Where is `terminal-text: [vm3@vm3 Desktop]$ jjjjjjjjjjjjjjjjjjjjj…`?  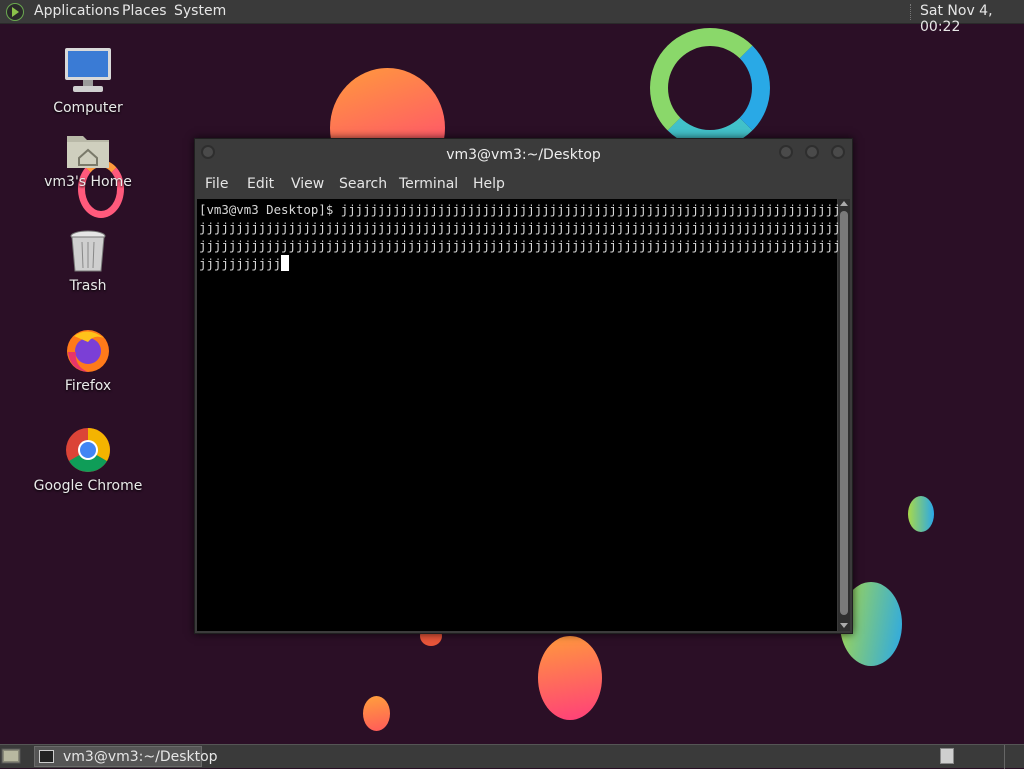 terminal-text: [vm3@vm3 Desktop]$ jjjjjjjjjjjjjjjjjjjjj… is located at coordinates (520, 237).